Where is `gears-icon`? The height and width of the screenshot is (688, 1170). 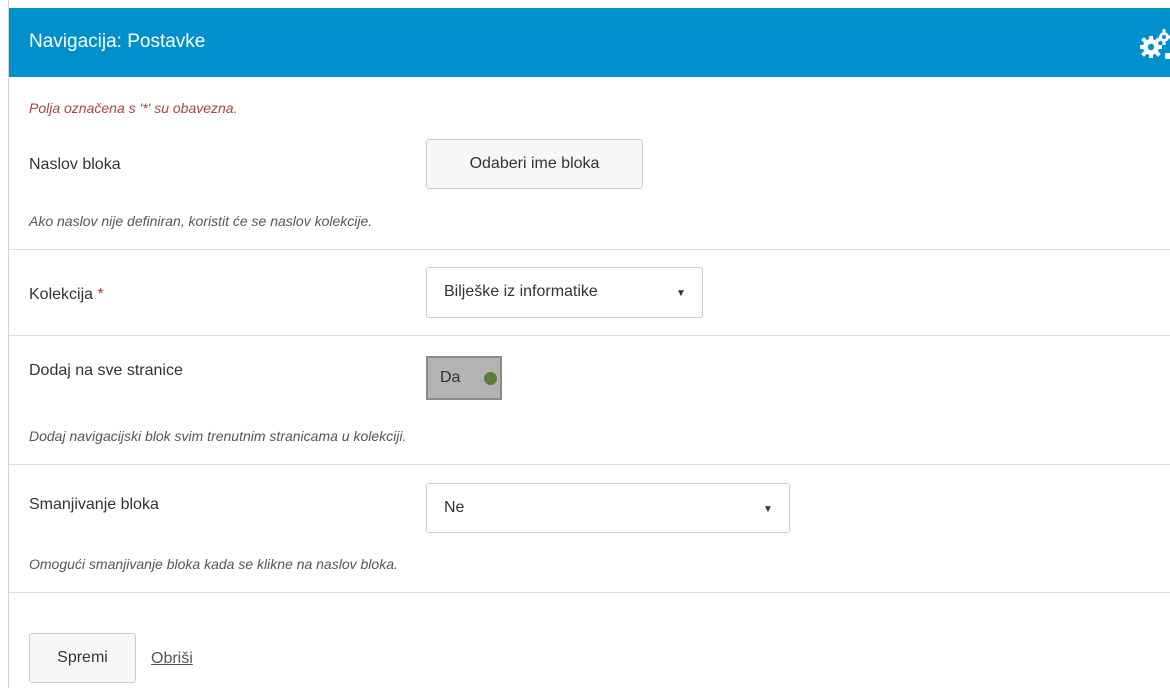 gears-icon is located at coordinates (1153, 45).